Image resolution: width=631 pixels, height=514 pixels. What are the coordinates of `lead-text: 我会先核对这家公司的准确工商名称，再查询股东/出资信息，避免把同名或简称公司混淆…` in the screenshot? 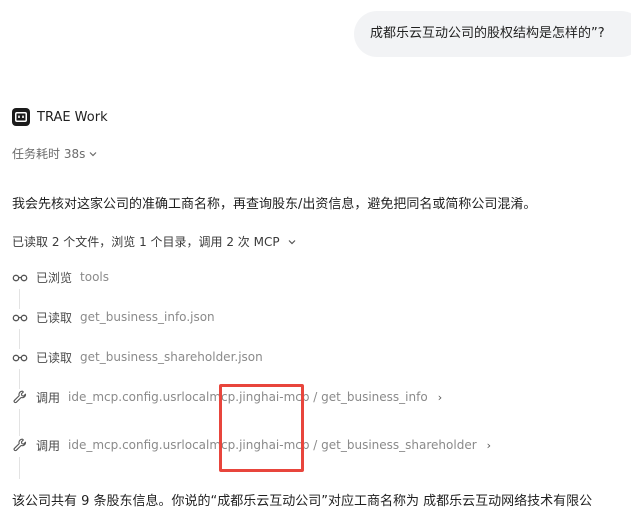 It's located at (274, 204).